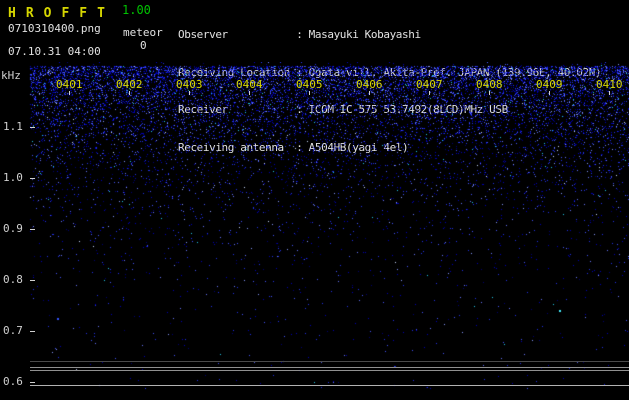 The image size is (629, 400). What do you see at coordinates (13, 228) in the screenshot?
I see `y-axis-label: 0.9` at bounding box center [13, 228].